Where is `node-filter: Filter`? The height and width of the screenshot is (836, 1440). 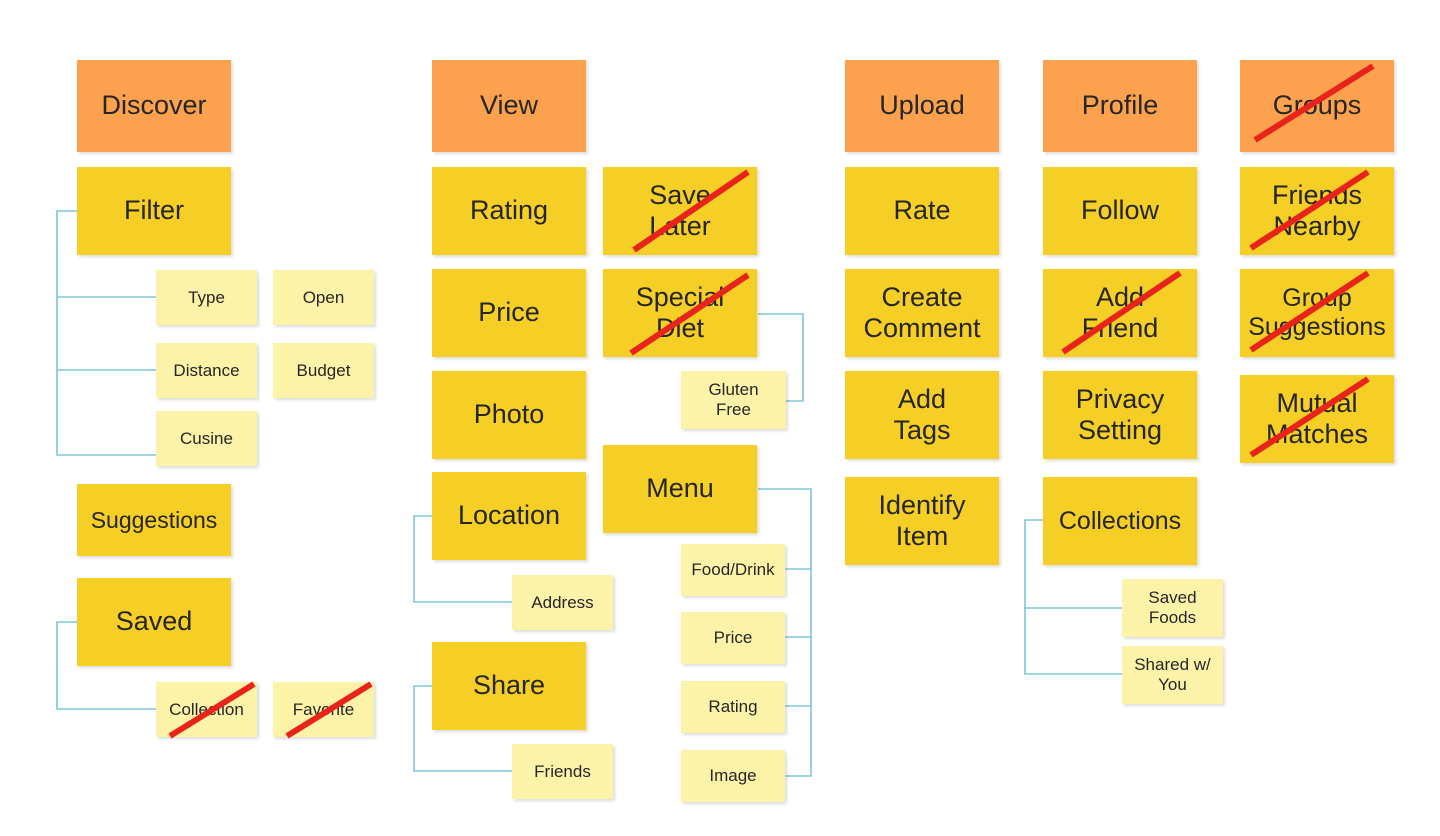 node-filter: Filter is located at coordinates (154, 211).